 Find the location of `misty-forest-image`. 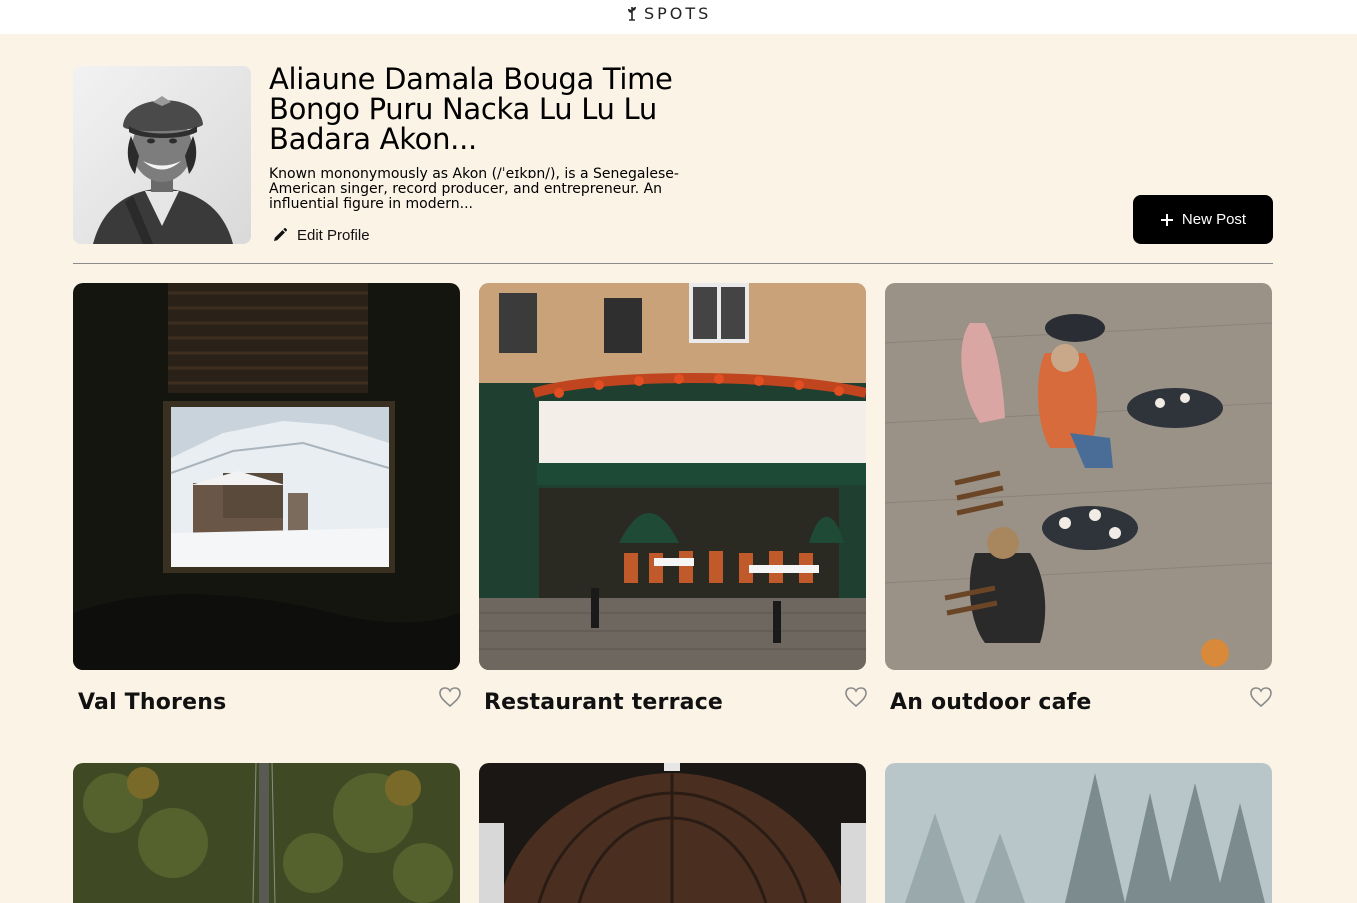

misty-forest-image is located at coordinates (1078, 833).